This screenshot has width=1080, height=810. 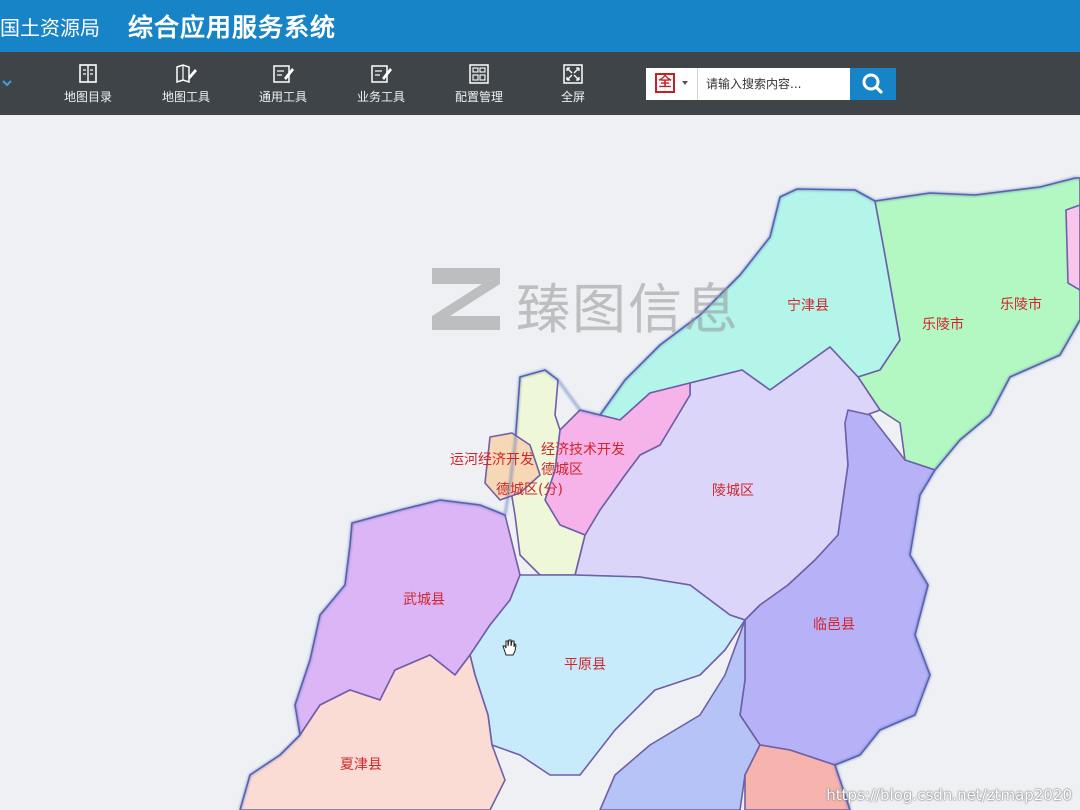 I want to click on label-xiajin: 夏津县, so click(x=361, y=765).